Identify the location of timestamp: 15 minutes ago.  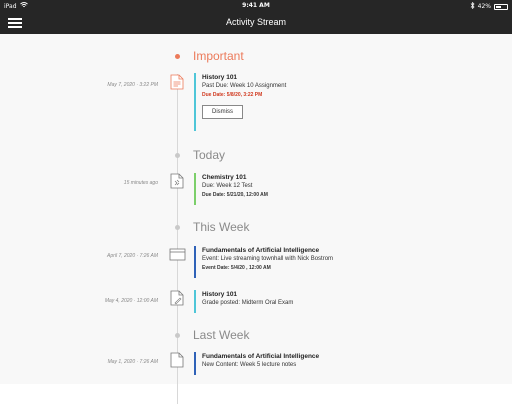
(140, 183).